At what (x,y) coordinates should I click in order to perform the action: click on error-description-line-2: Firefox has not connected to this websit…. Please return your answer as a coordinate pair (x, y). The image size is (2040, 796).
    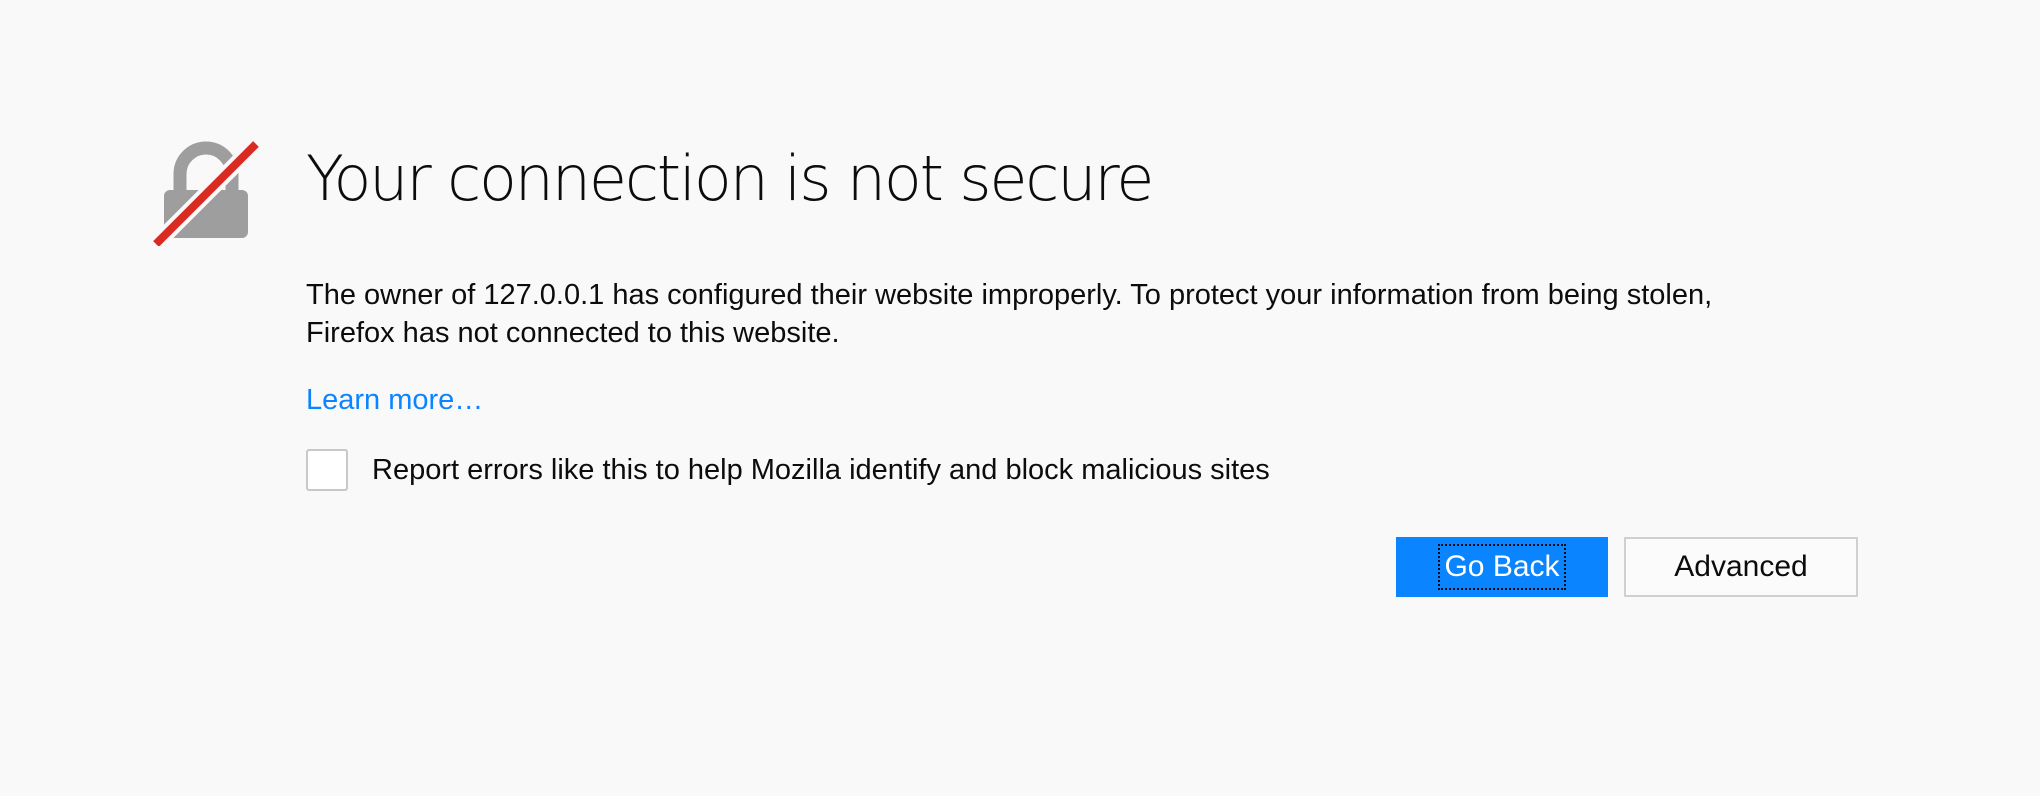
    Looking at the image, I should click on (573, 333).